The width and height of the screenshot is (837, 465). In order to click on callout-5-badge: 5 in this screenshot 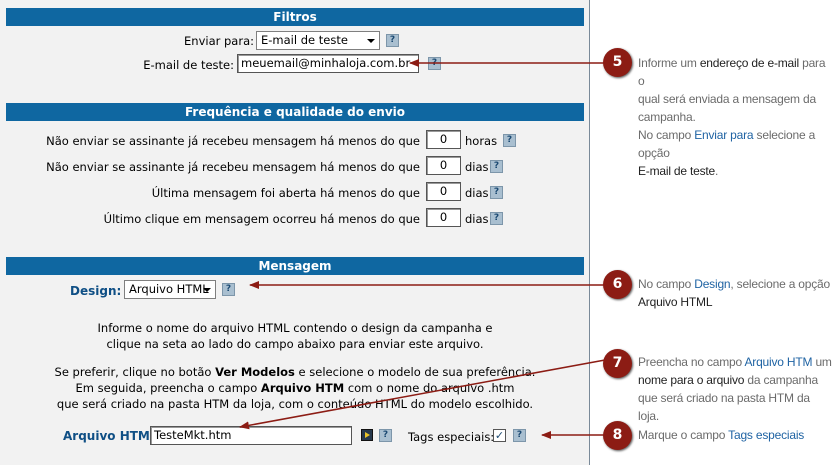, I will do `click(617, 62)`.